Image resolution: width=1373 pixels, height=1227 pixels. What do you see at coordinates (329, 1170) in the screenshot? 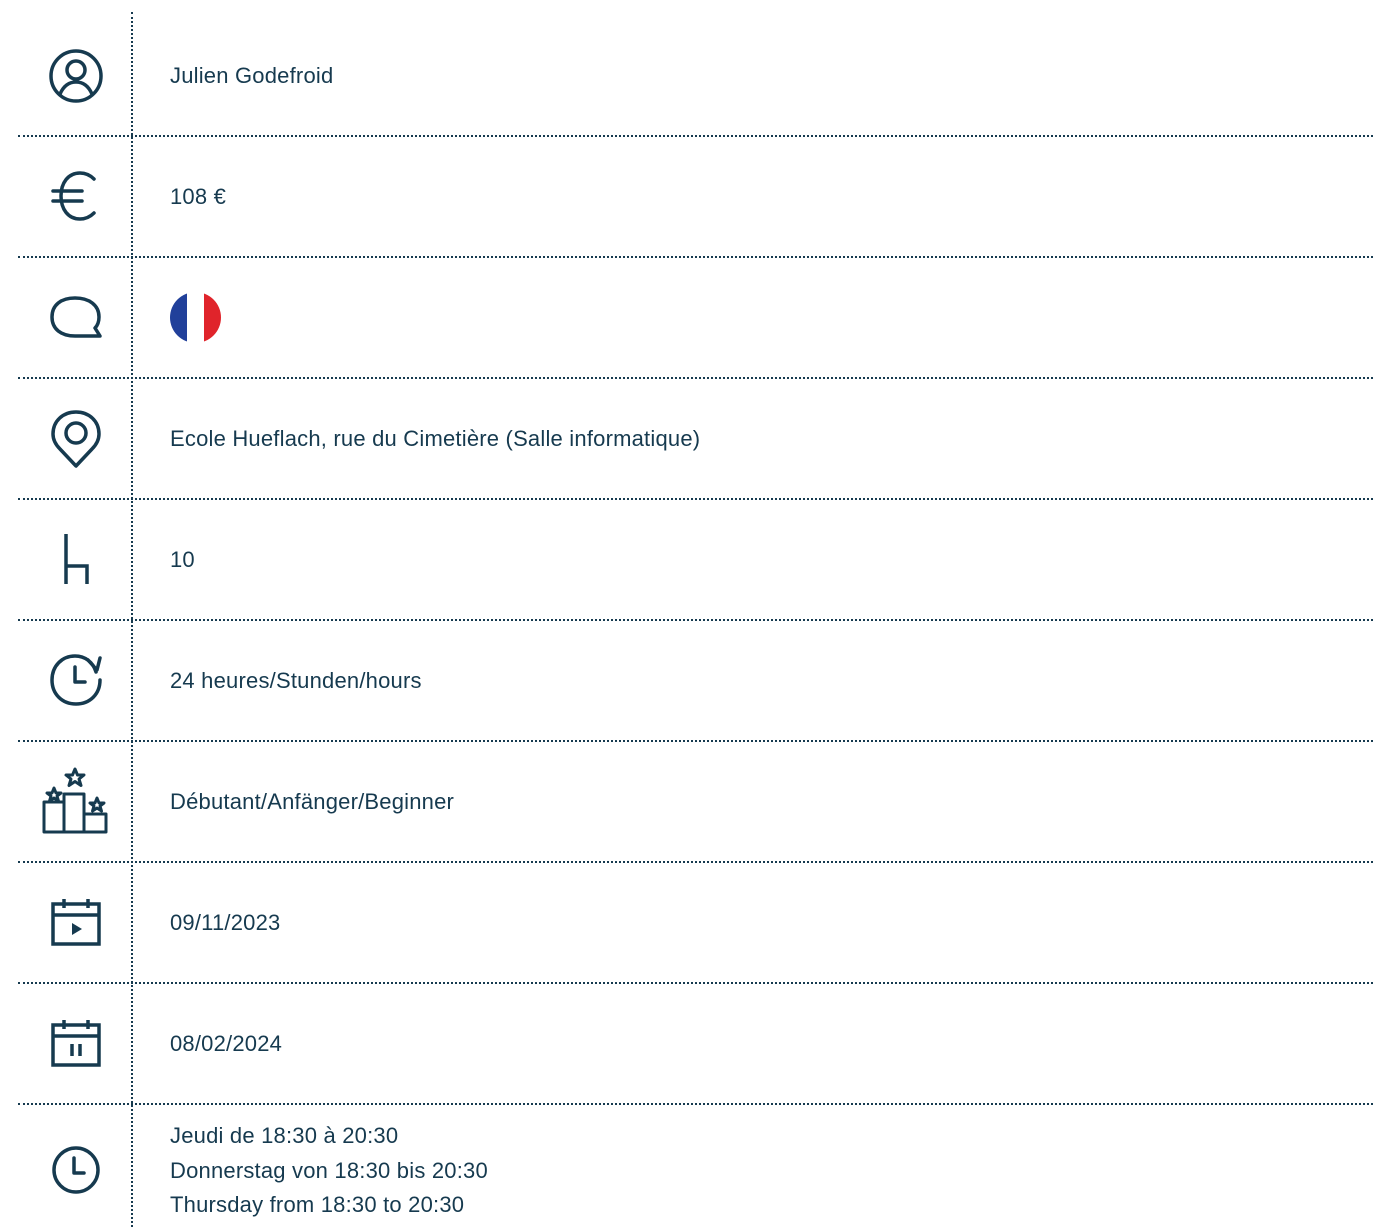
I see `schedule-line-de: Donnerstag von 18:30 bis 20:30` at bounding box center [329, 1170].